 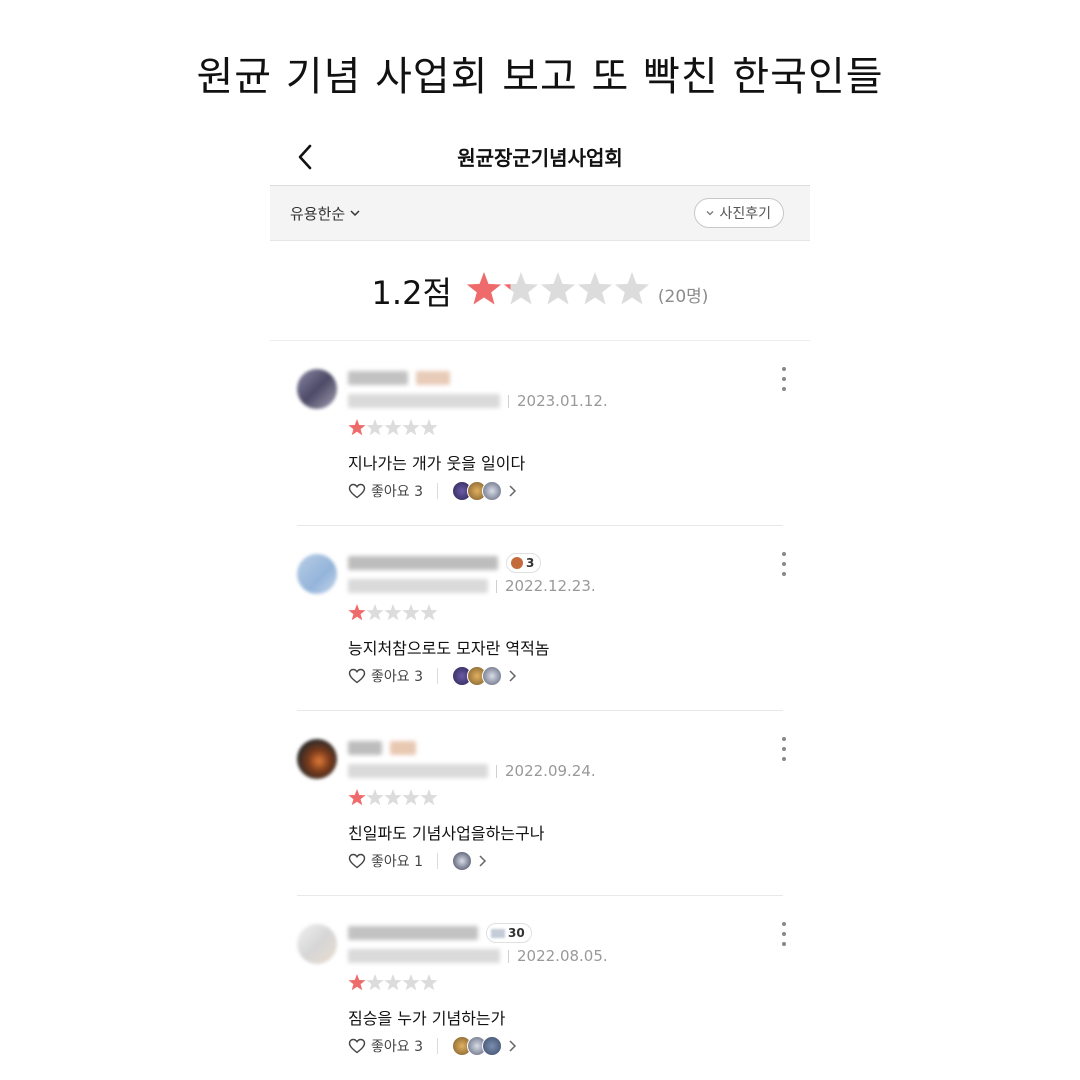 I want to click on review-text: 능지처참으로도 모자란 역적놈, so click(x=449, y=648).